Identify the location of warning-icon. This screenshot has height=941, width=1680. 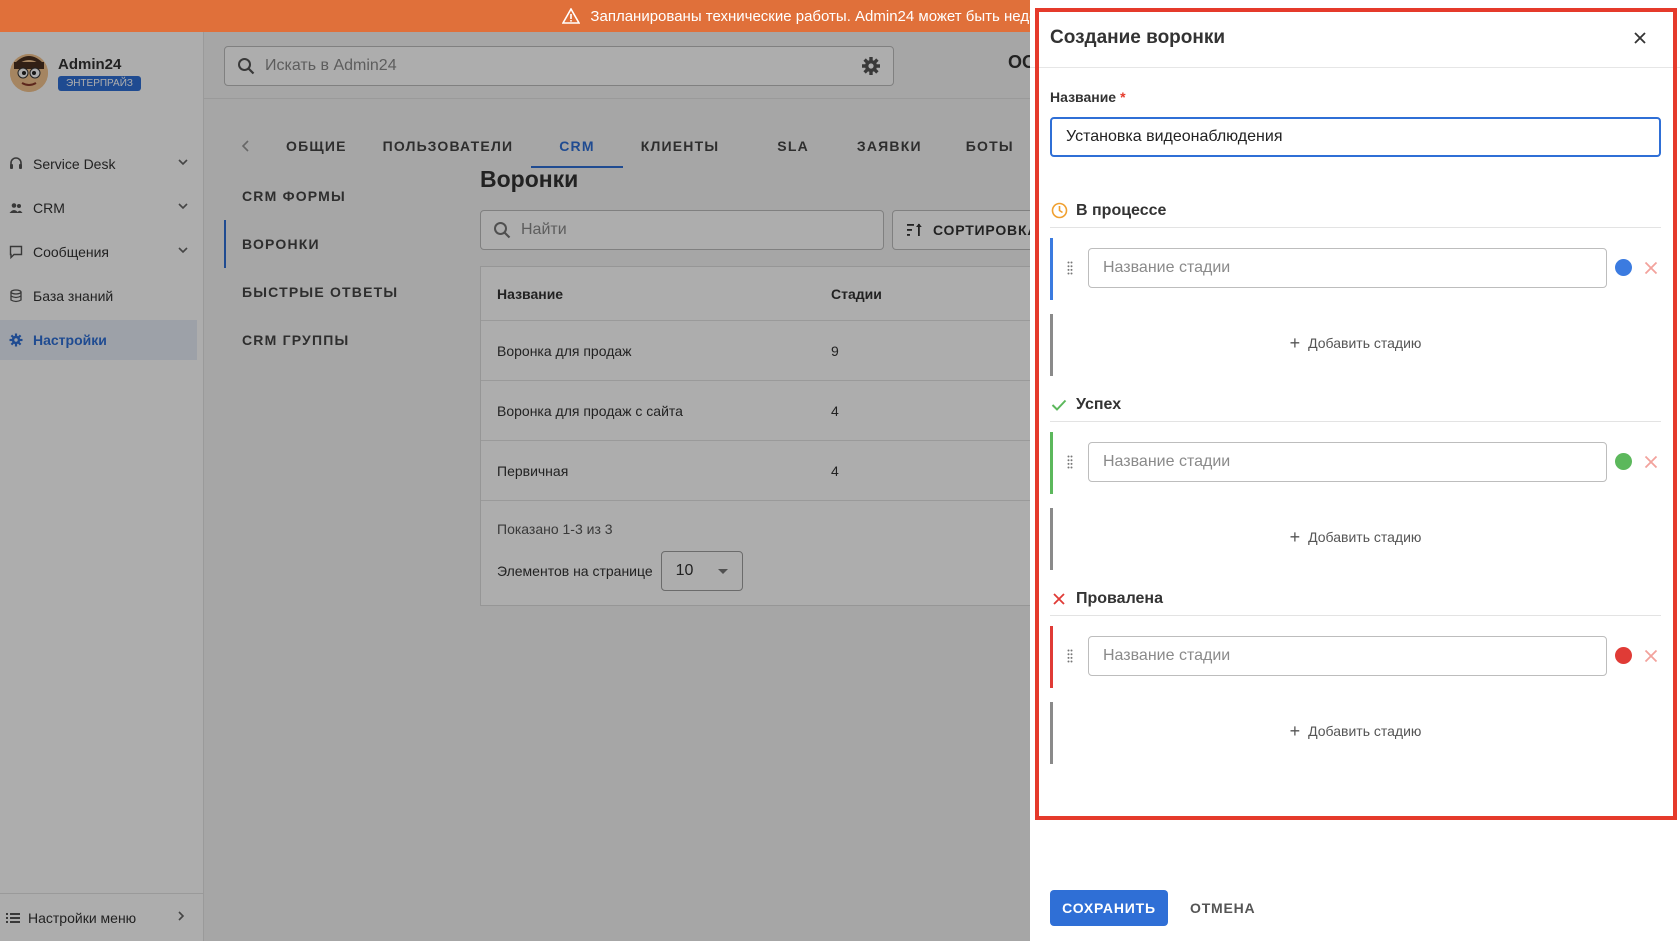
(571, 16).